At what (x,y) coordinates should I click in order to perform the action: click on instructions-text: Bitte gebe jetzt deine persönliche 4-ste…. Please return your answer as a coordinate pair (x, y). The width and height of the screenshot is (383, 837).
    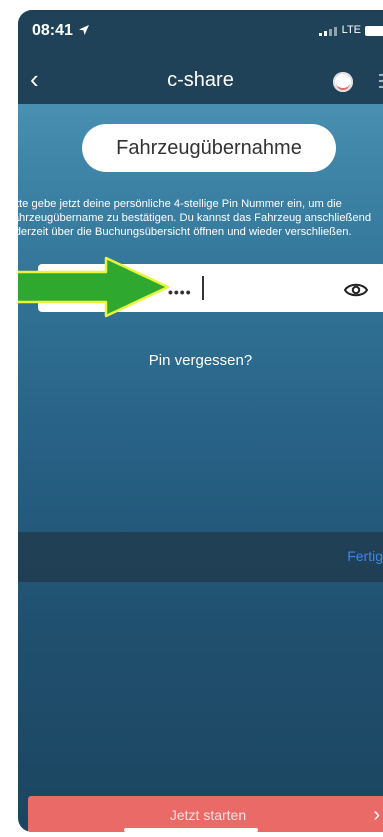
    Looking at the image, I should click on (195, 218).